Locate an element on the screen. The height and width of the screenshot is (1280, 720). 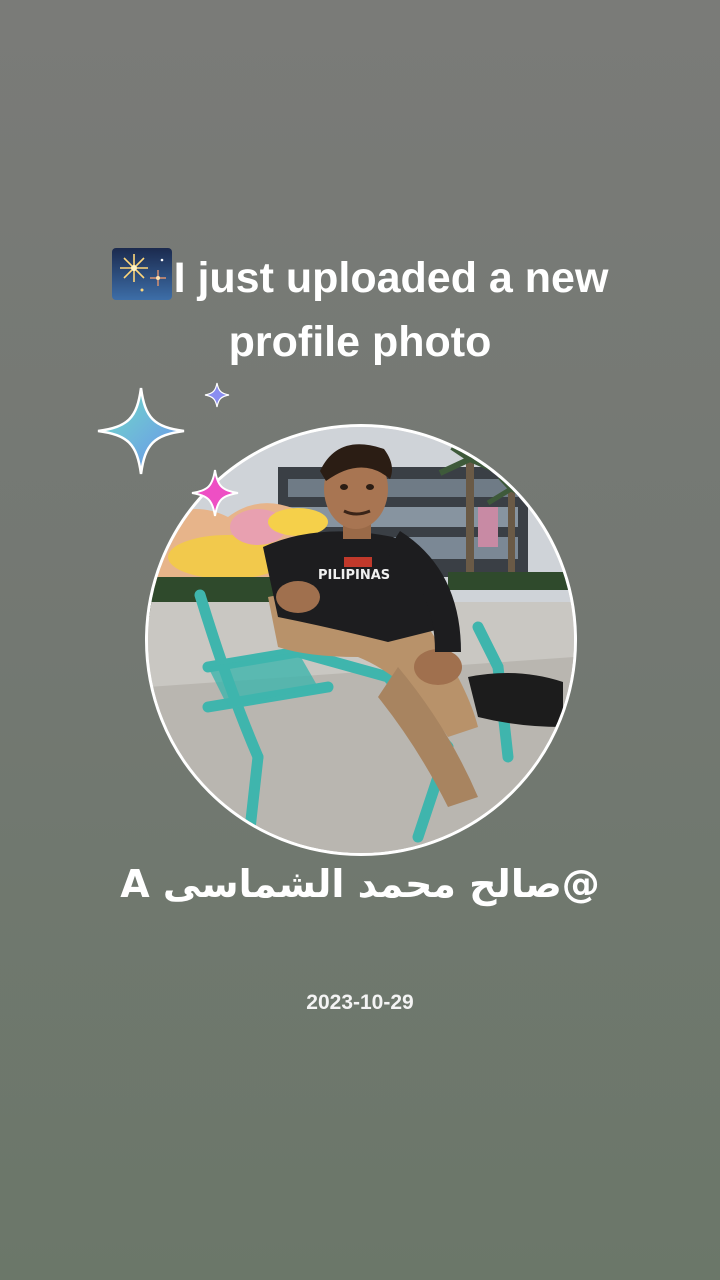
post-date: 2023-10-29 is located at coordinates (360, 1002).